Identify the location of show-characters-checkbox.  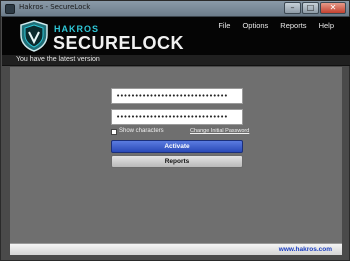
(114, 132).